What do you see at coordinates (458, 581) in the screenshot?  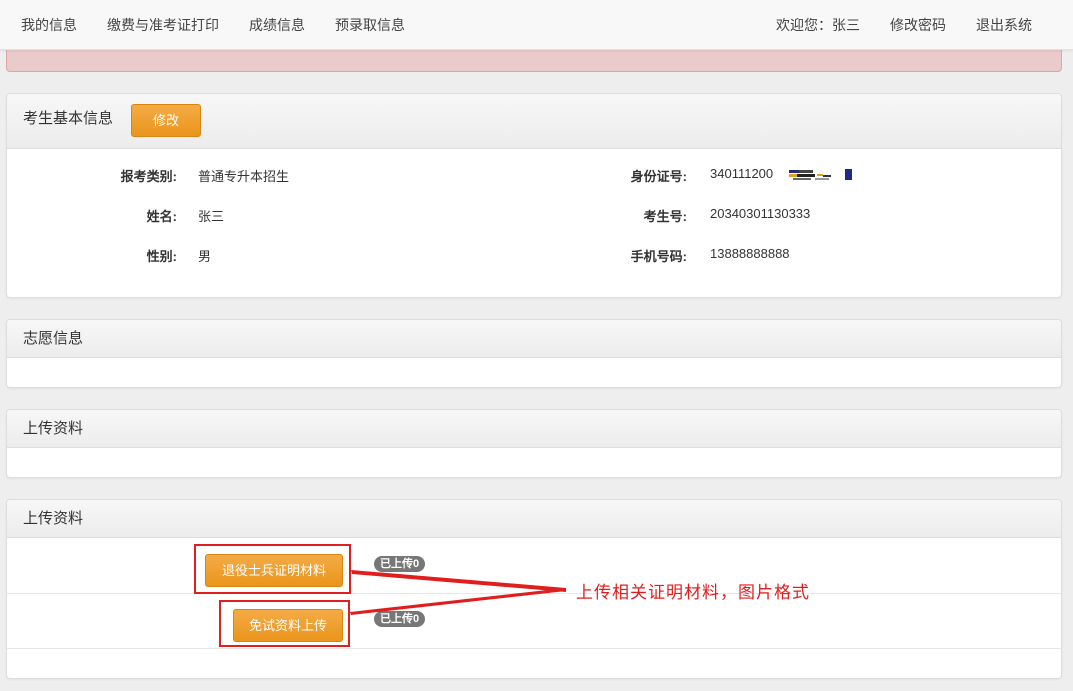 I see `annotation-arrow-upper` at bounding box center [458, 581].